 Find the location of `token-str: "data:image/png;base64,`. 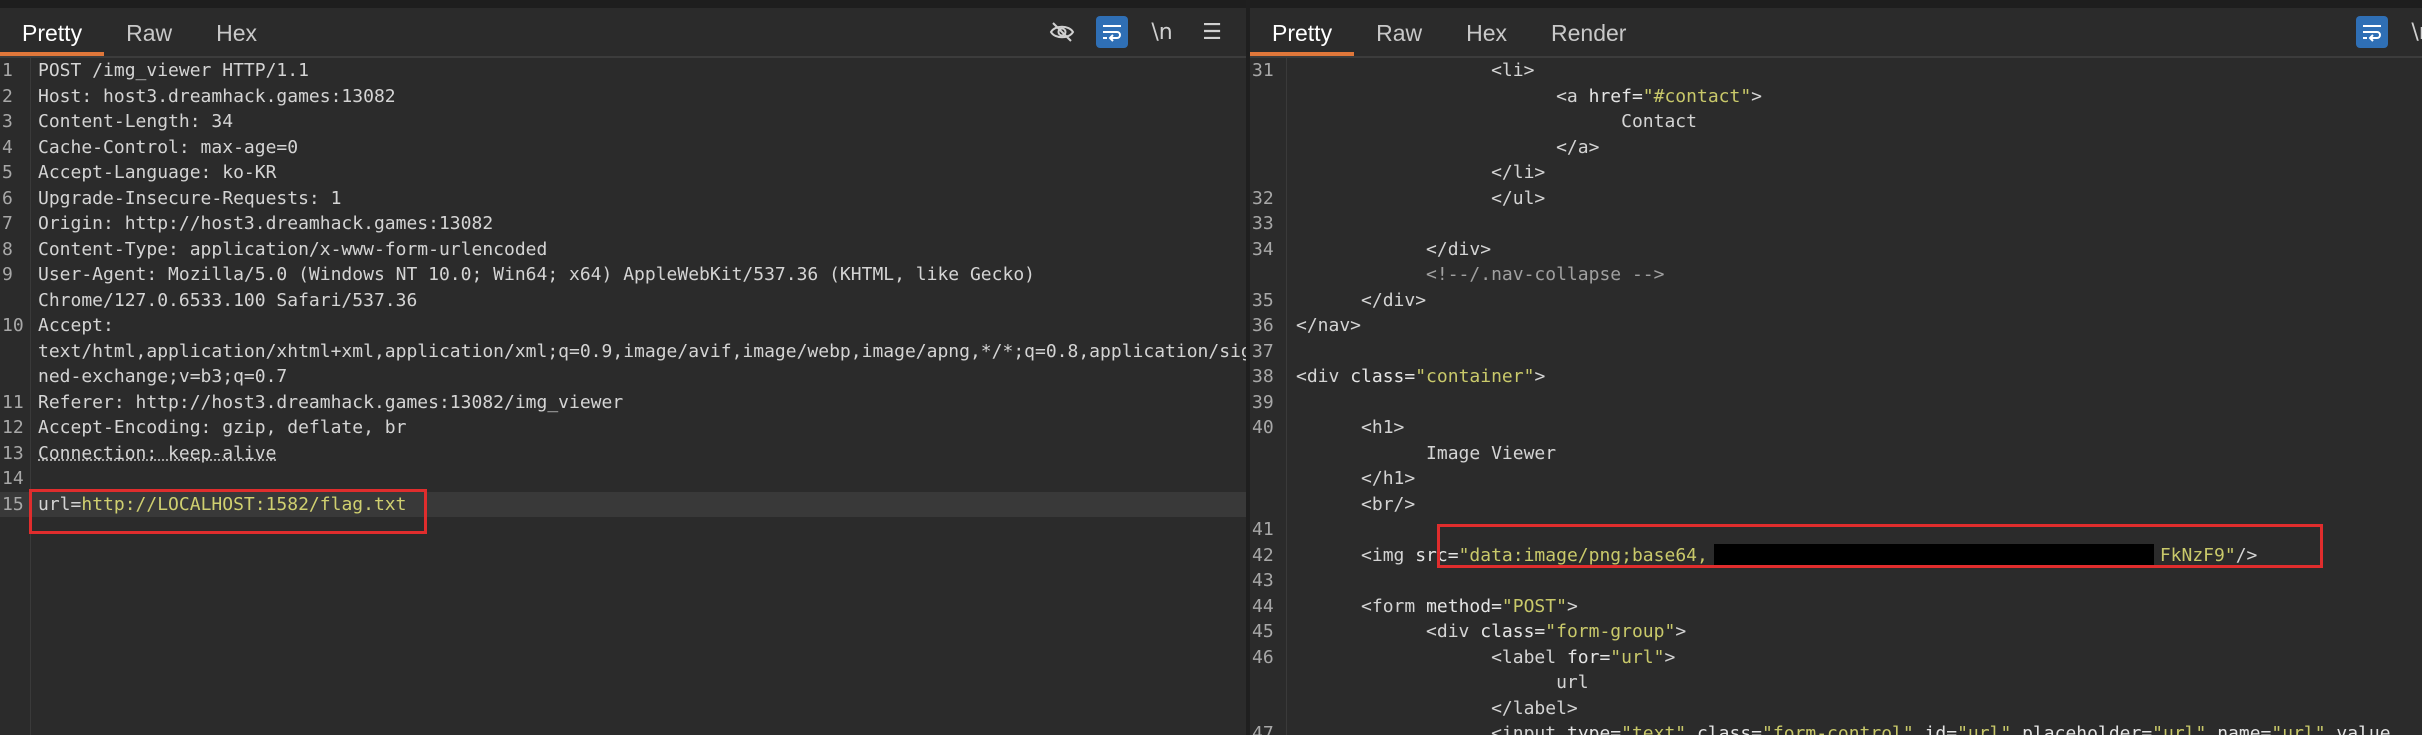

token-str: "data:image/png;base64, is located at coordinates (1583, 555).